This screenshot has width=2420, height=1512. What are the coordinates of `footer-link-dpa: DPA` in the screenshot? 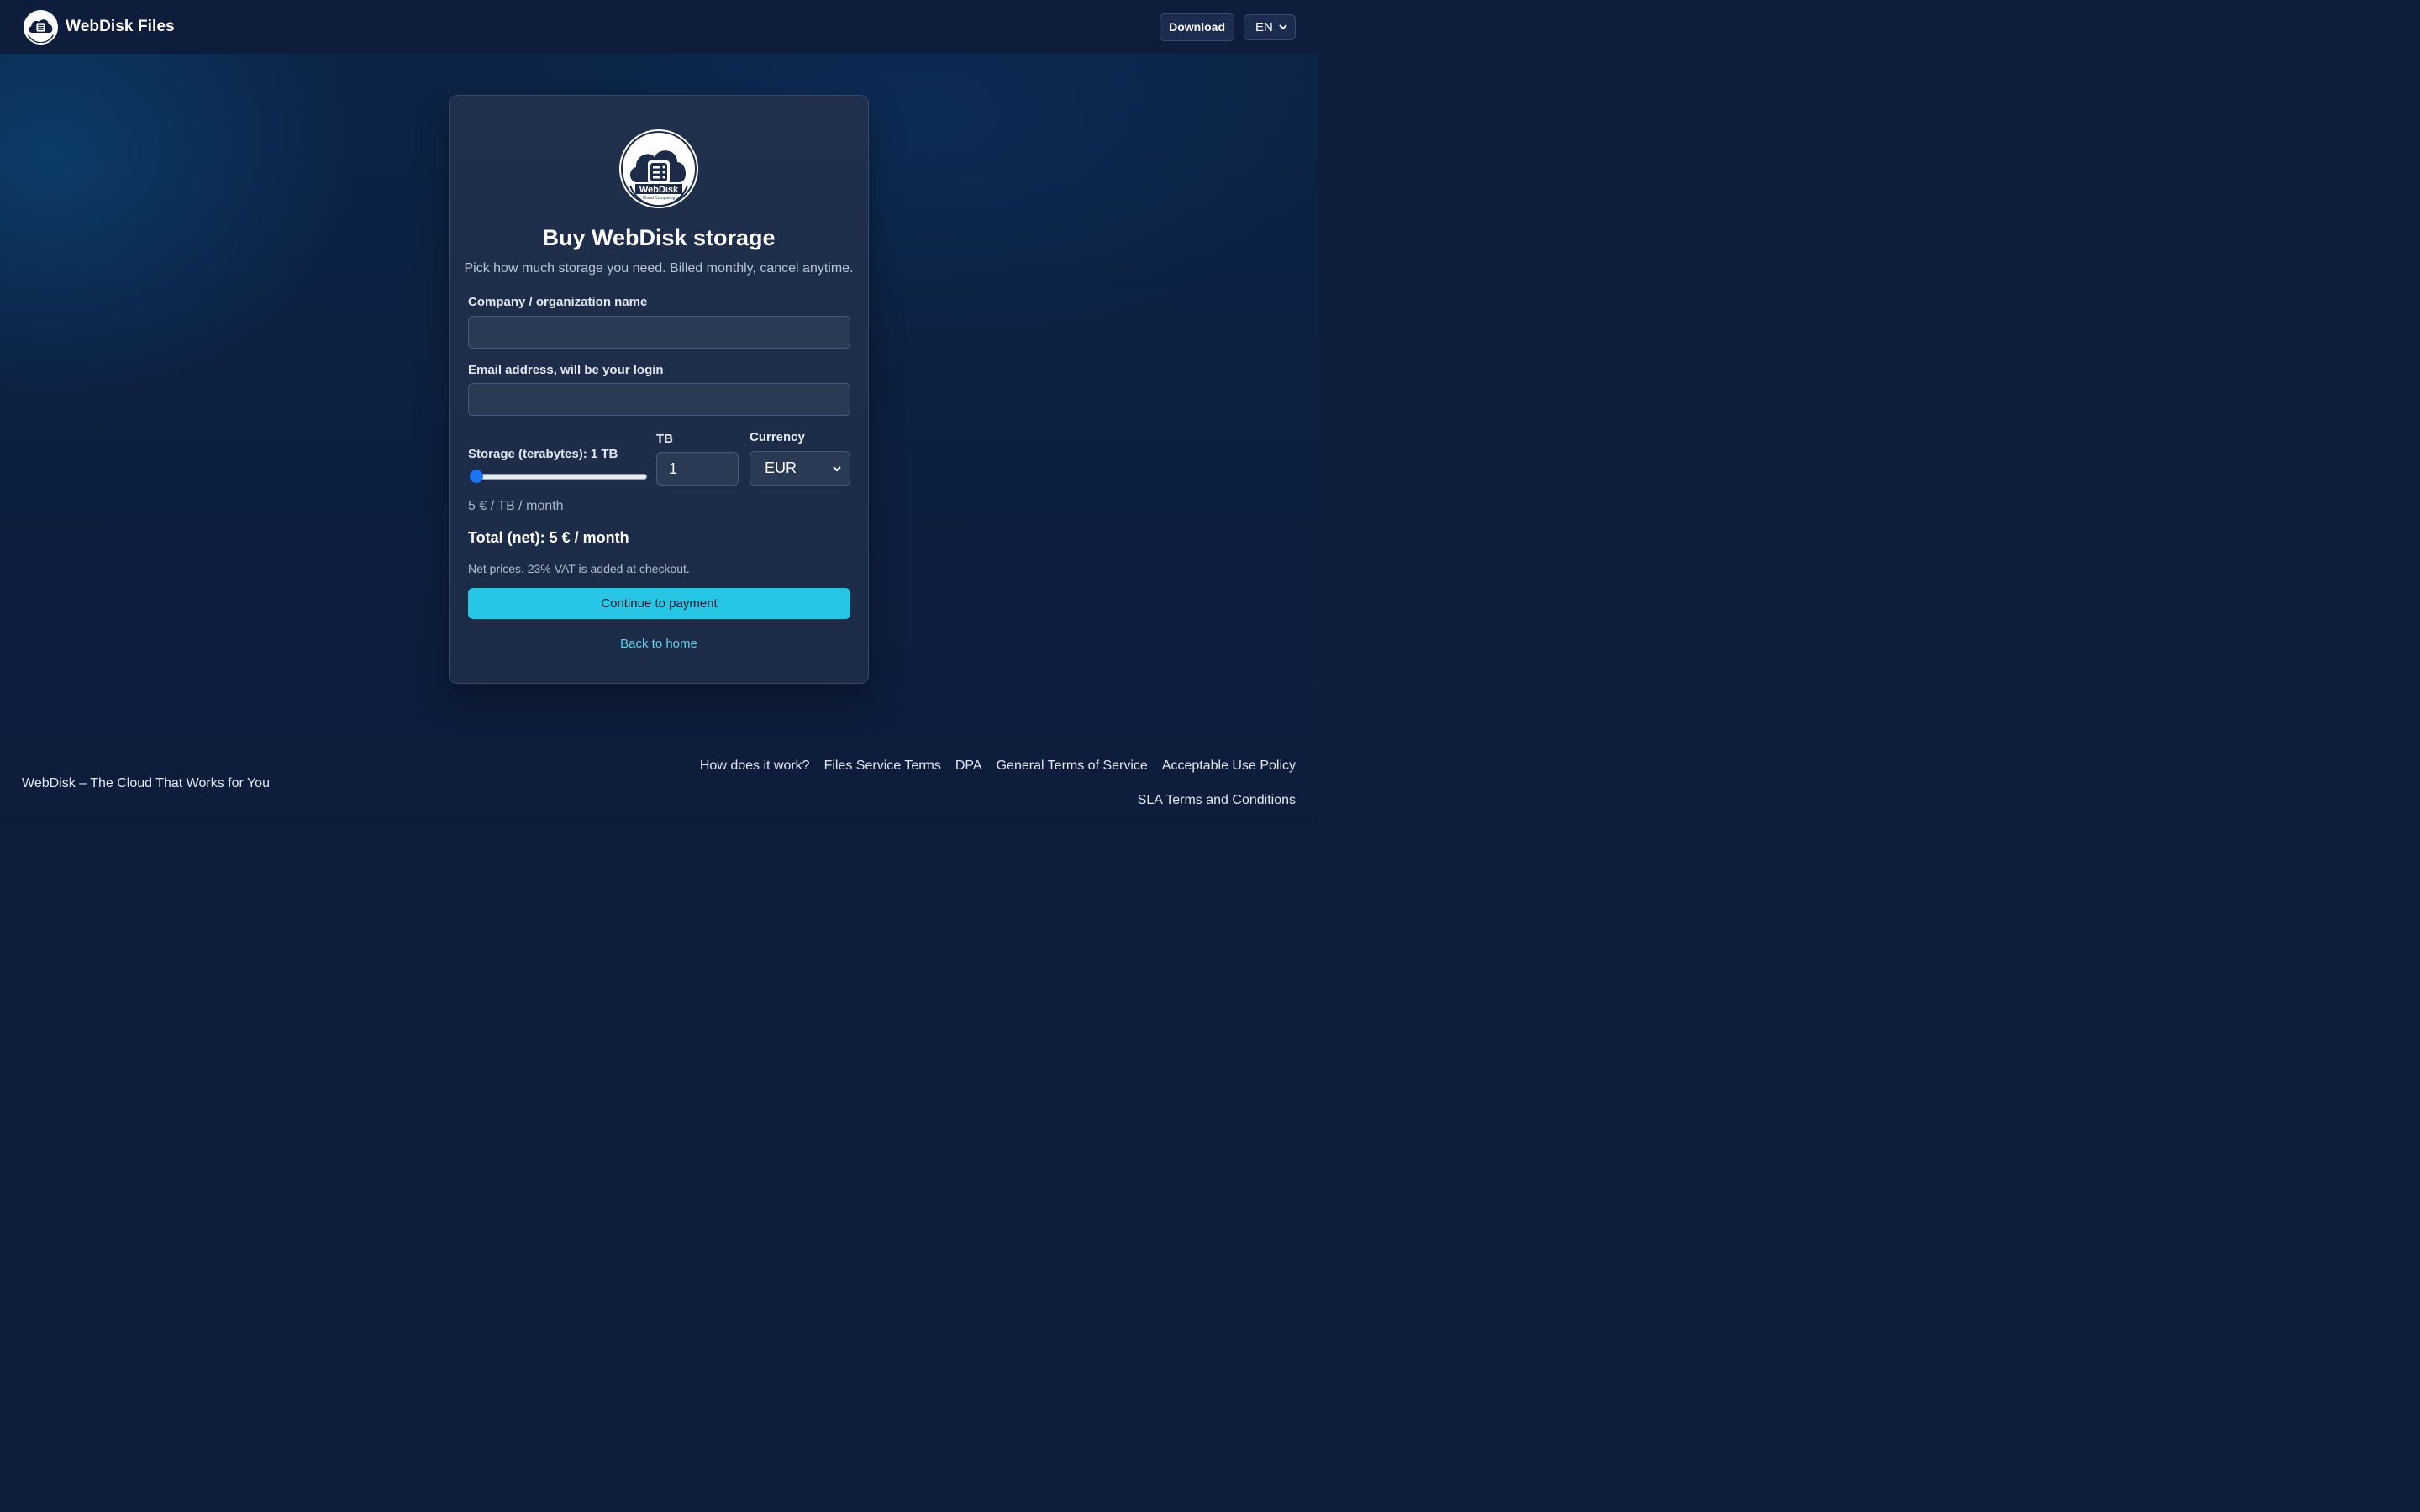 It's located at (968, 766).